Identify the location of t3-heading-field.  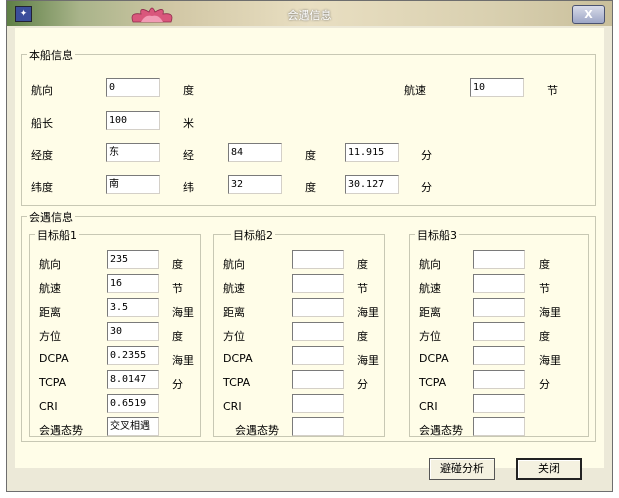
(499, 259).